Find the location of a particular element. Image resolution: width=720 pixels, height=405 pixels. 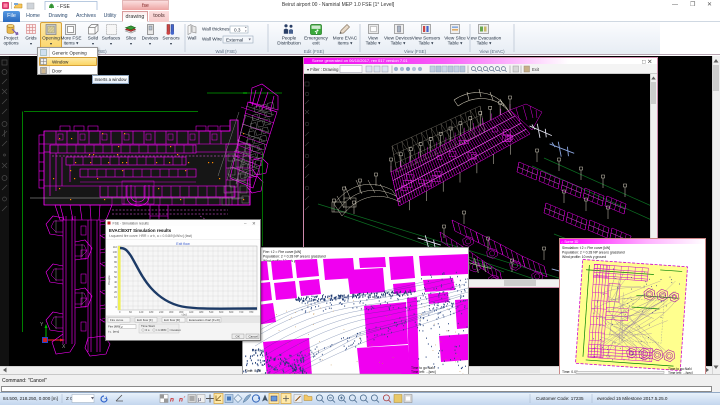

svg-text: 240 is located at coordinates (161, 312).